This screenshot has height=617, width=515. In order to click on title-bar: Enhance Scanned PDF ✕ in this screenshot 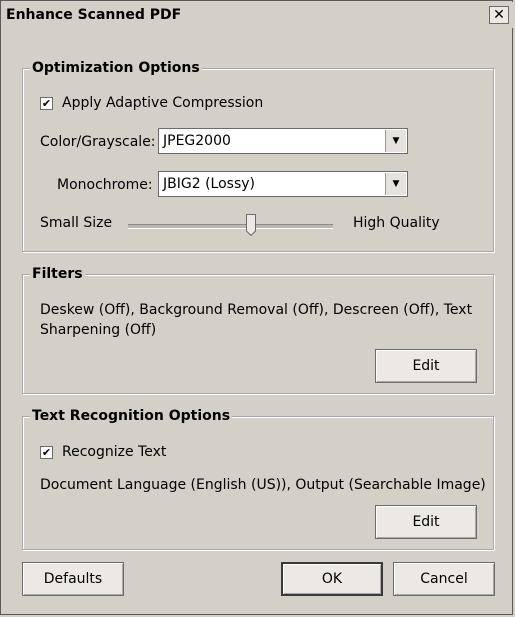, I will do `click(257, 15)`.